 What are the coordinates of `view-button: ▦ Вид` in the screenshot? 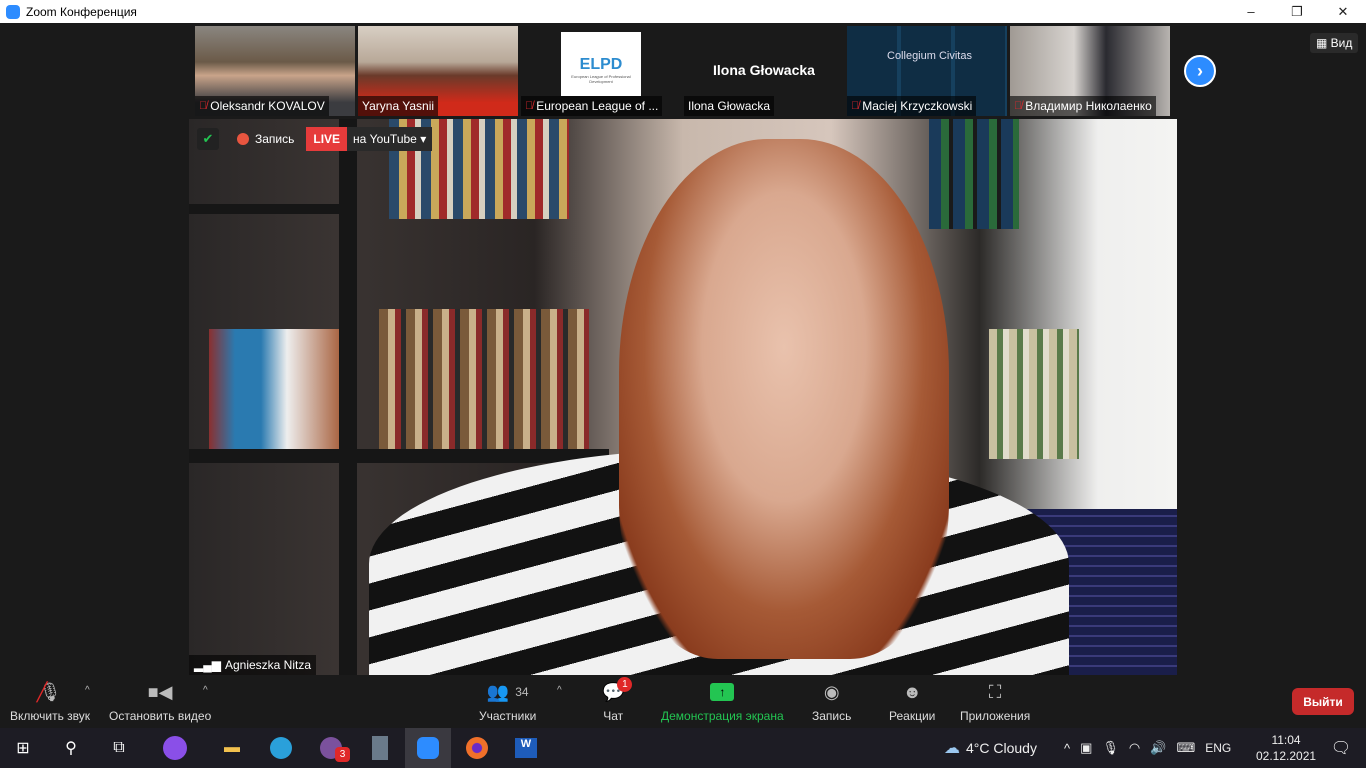 It's located at (1334, 43).